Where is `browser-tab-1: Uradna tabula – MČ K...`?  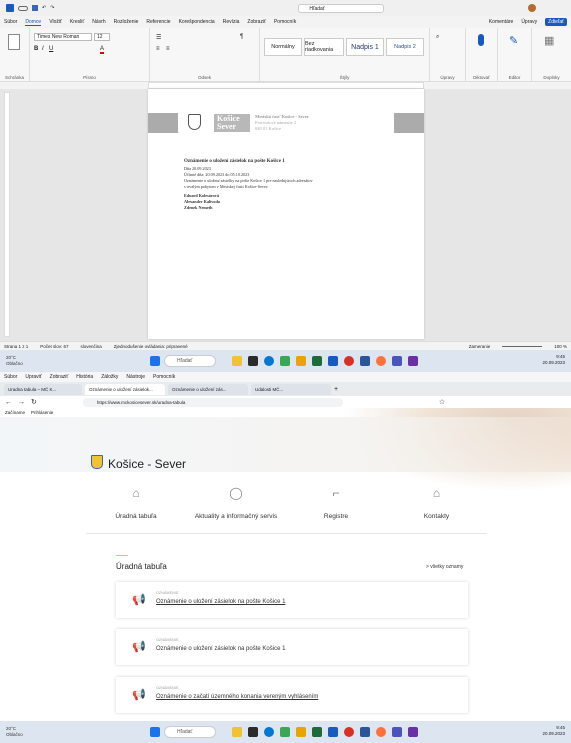 browser-tab-1: Uradna tabula – MČ K... is located at coordinates (43, 389).